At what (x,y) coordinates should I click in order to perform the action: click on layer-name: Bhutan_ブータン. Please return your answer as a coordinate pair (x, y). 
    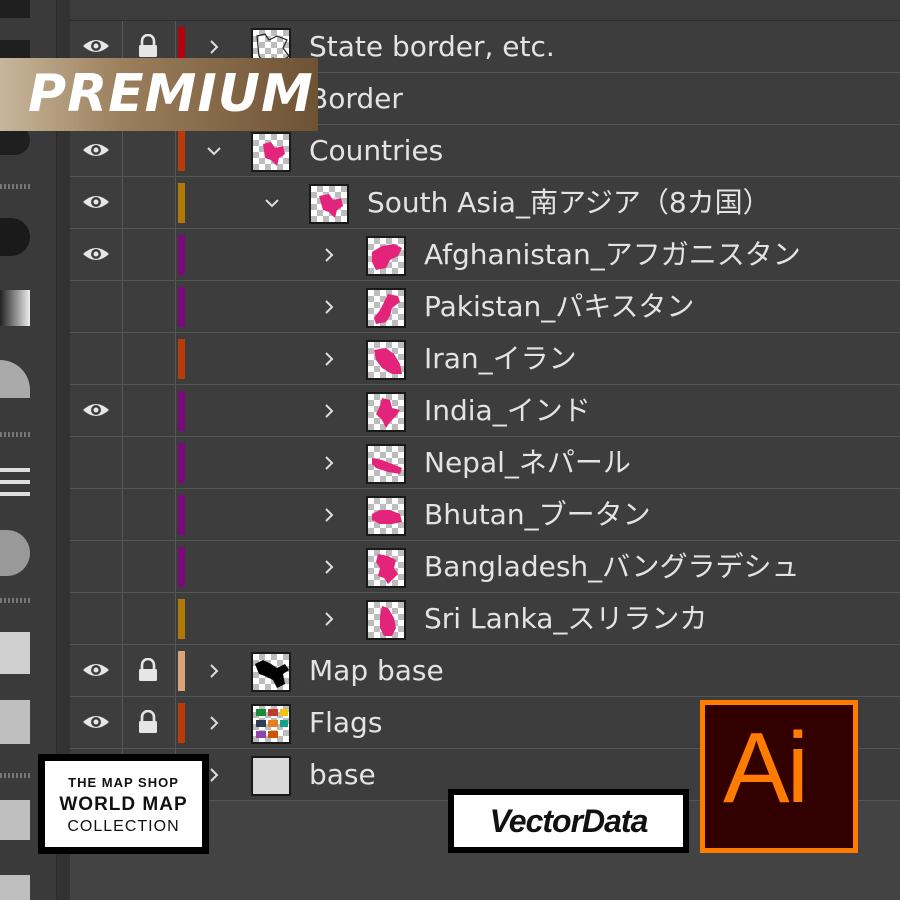
    Looking at the image, I should click on (537, 514).